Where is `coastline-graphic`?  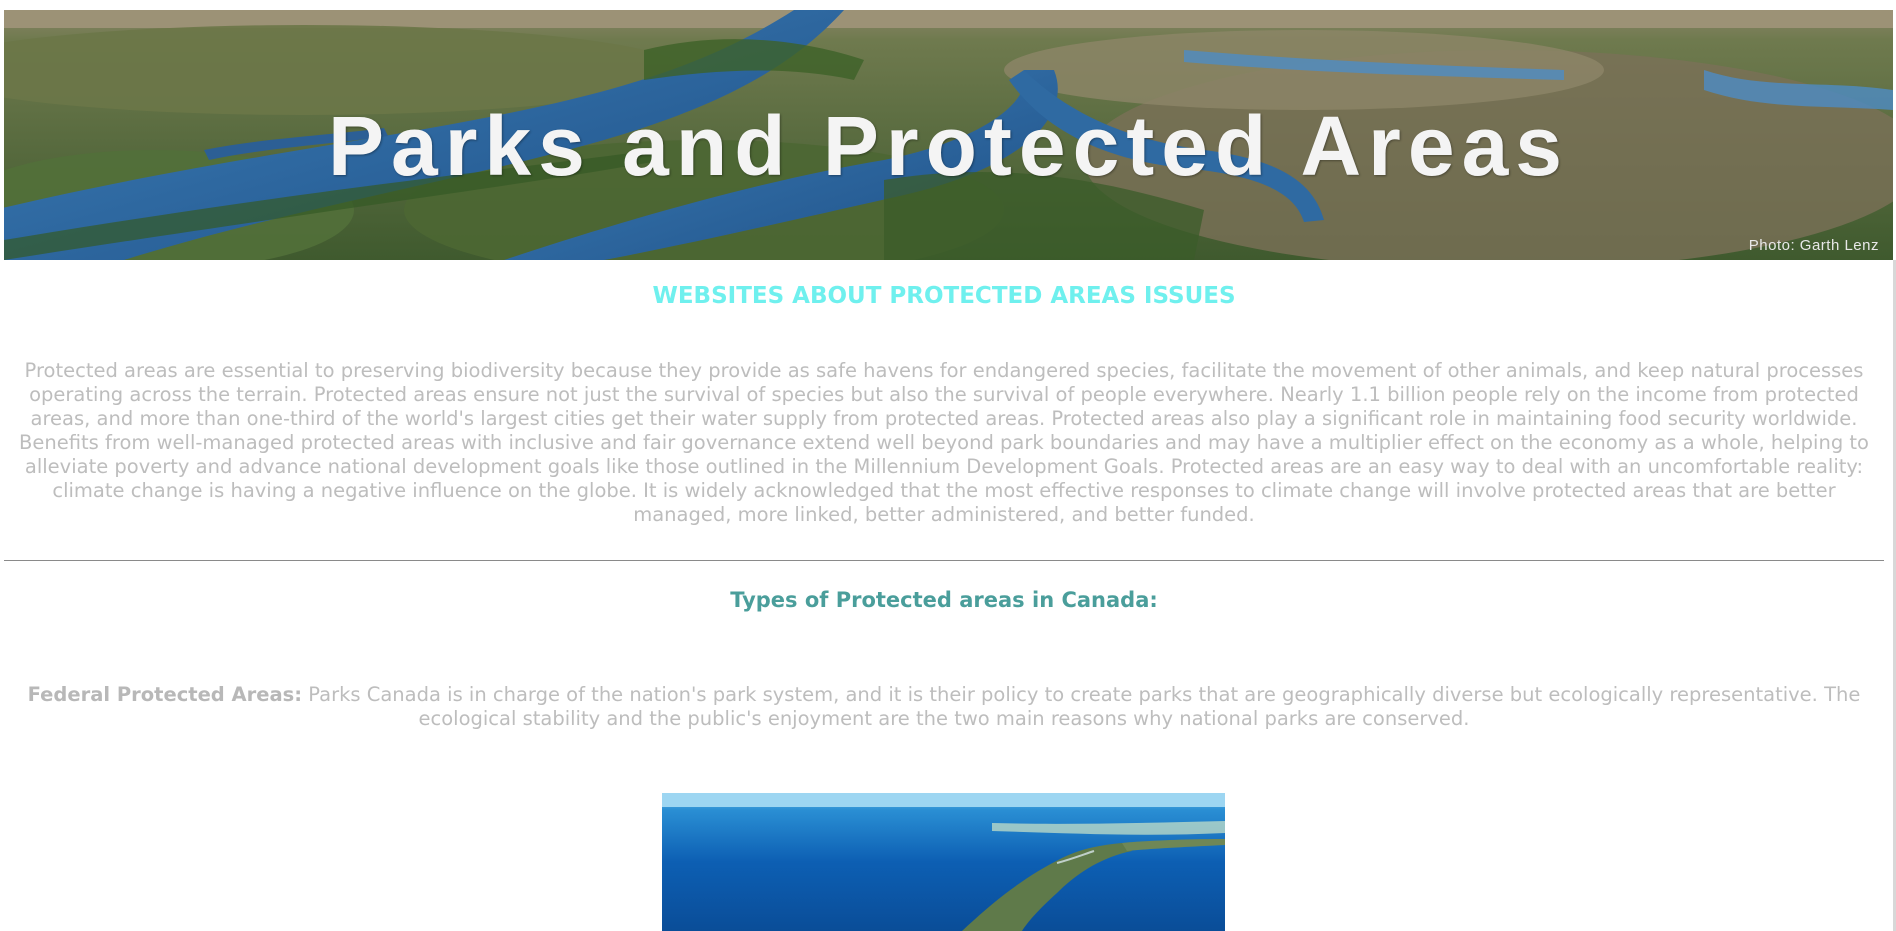
coastline-graphic is located at coordinates (943, 862).